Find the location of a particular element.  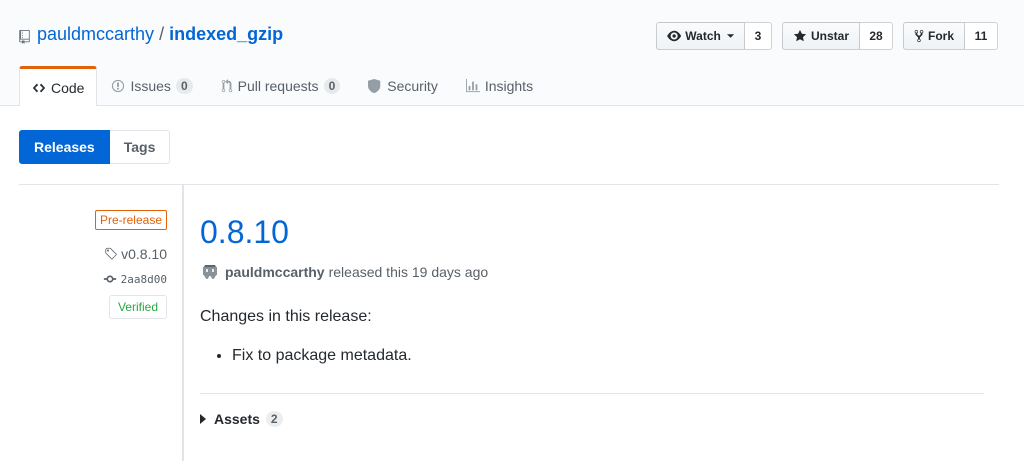

eye-icon is located at coordinates (674, 36).